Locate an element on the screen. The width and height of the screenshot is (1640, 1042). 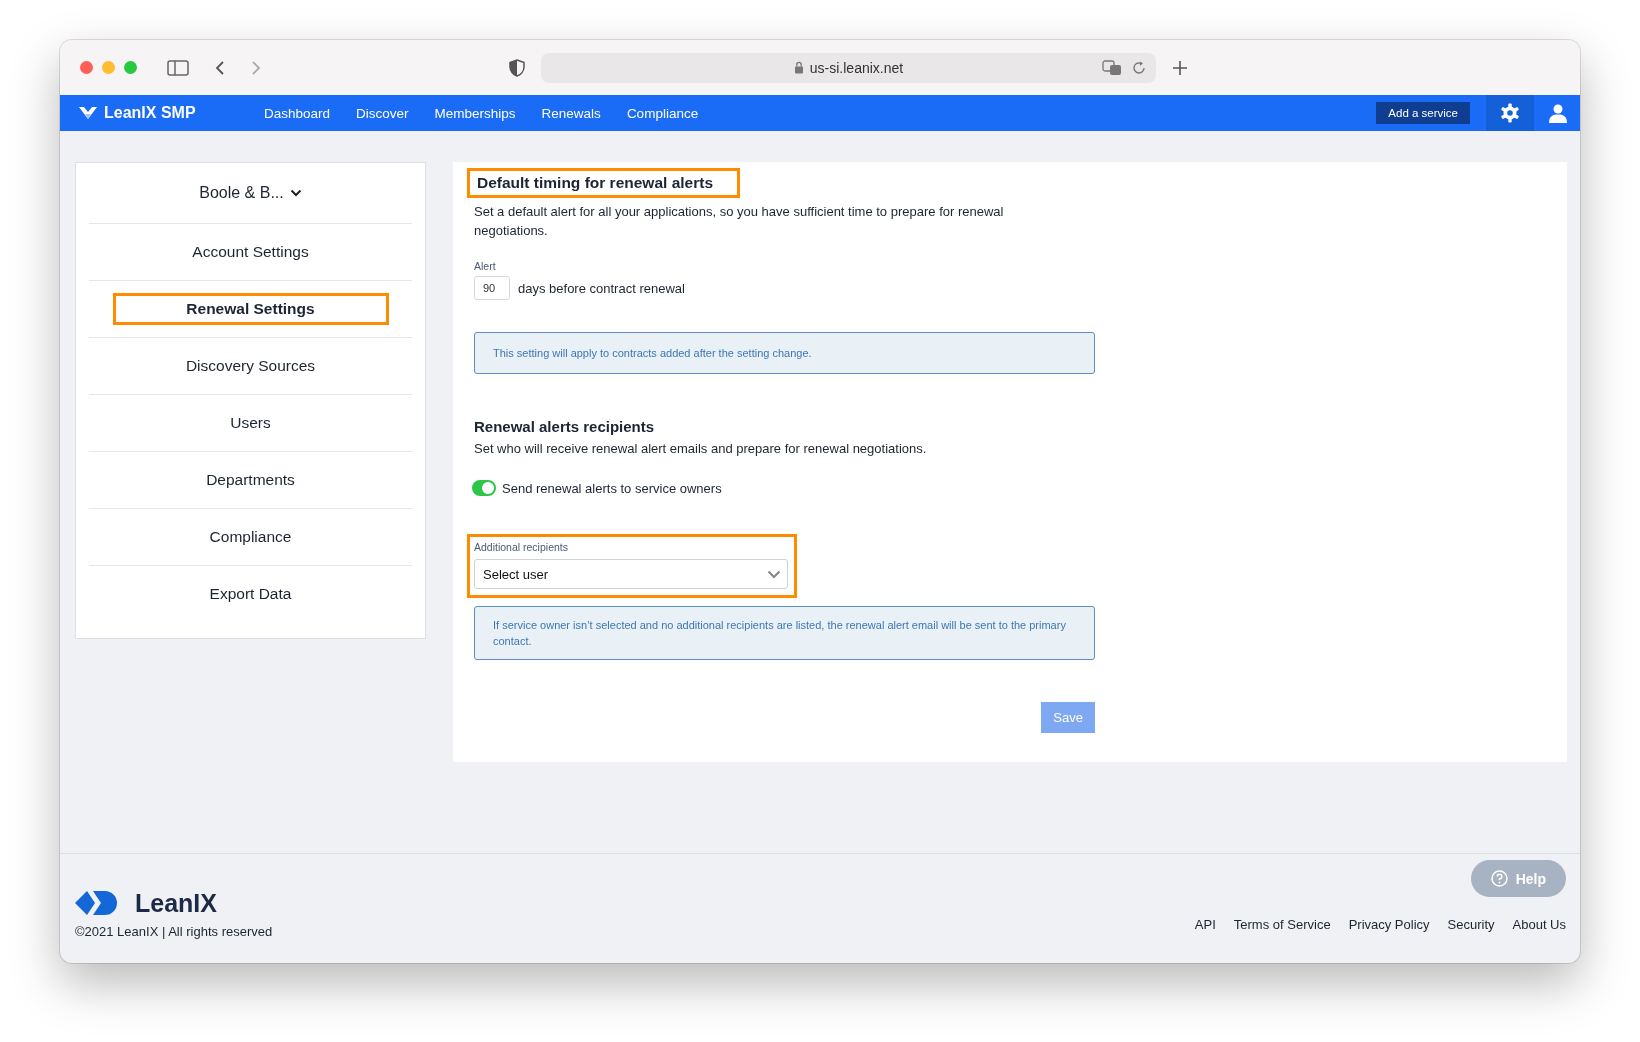
sidebar-item: Compliance is located at coordinates (250, 537).